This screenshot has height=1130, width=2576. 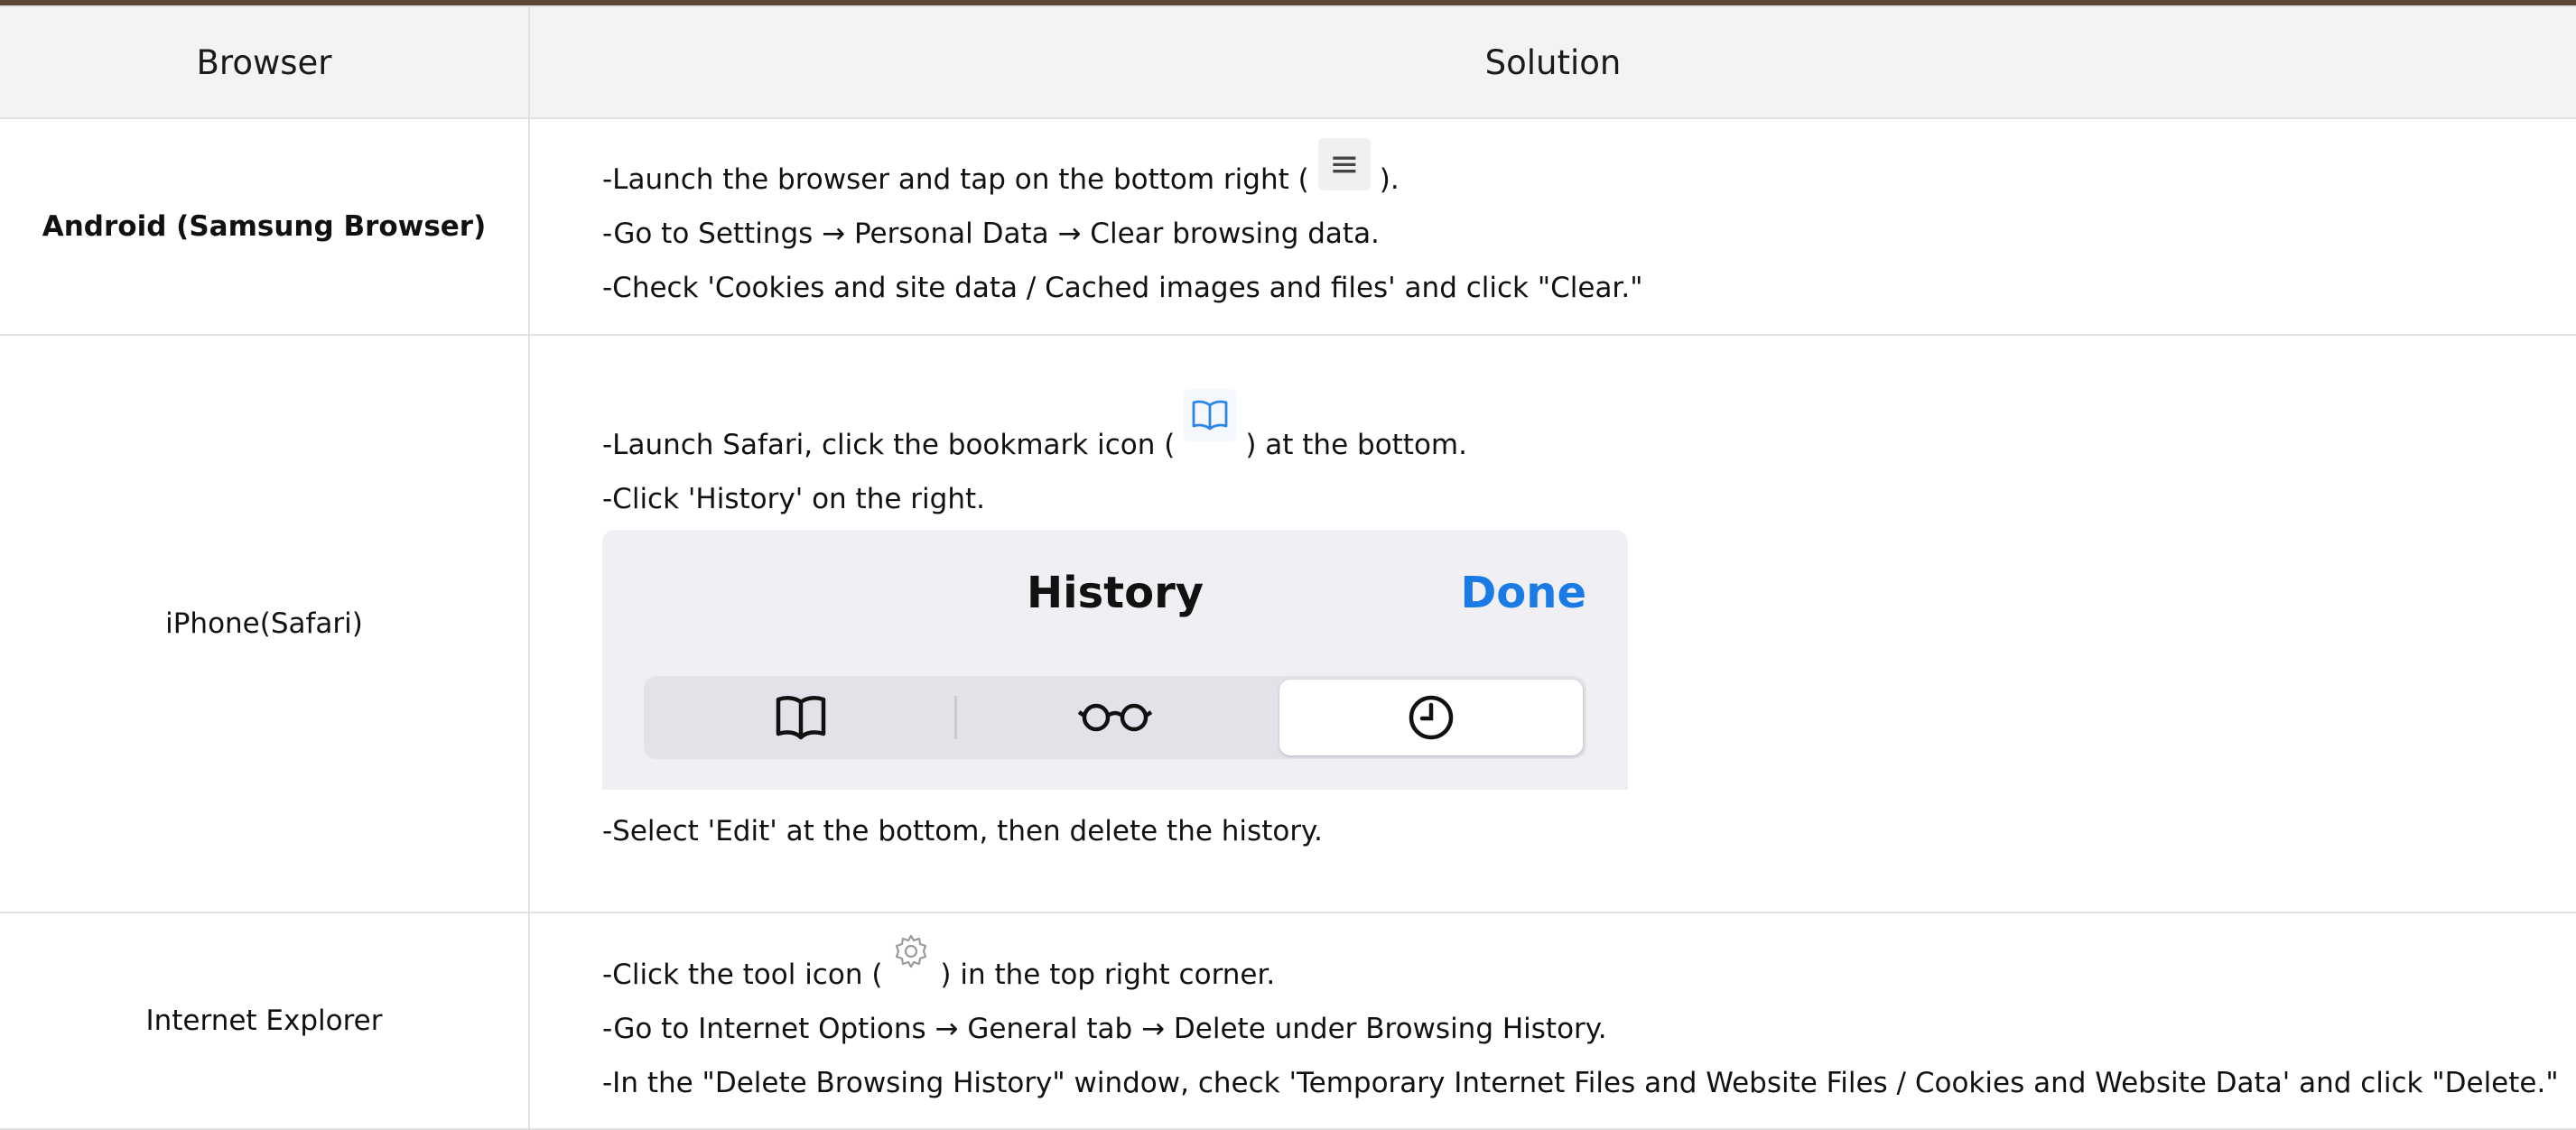 I want to click on segmented-control, so click(x=1115, y=717).